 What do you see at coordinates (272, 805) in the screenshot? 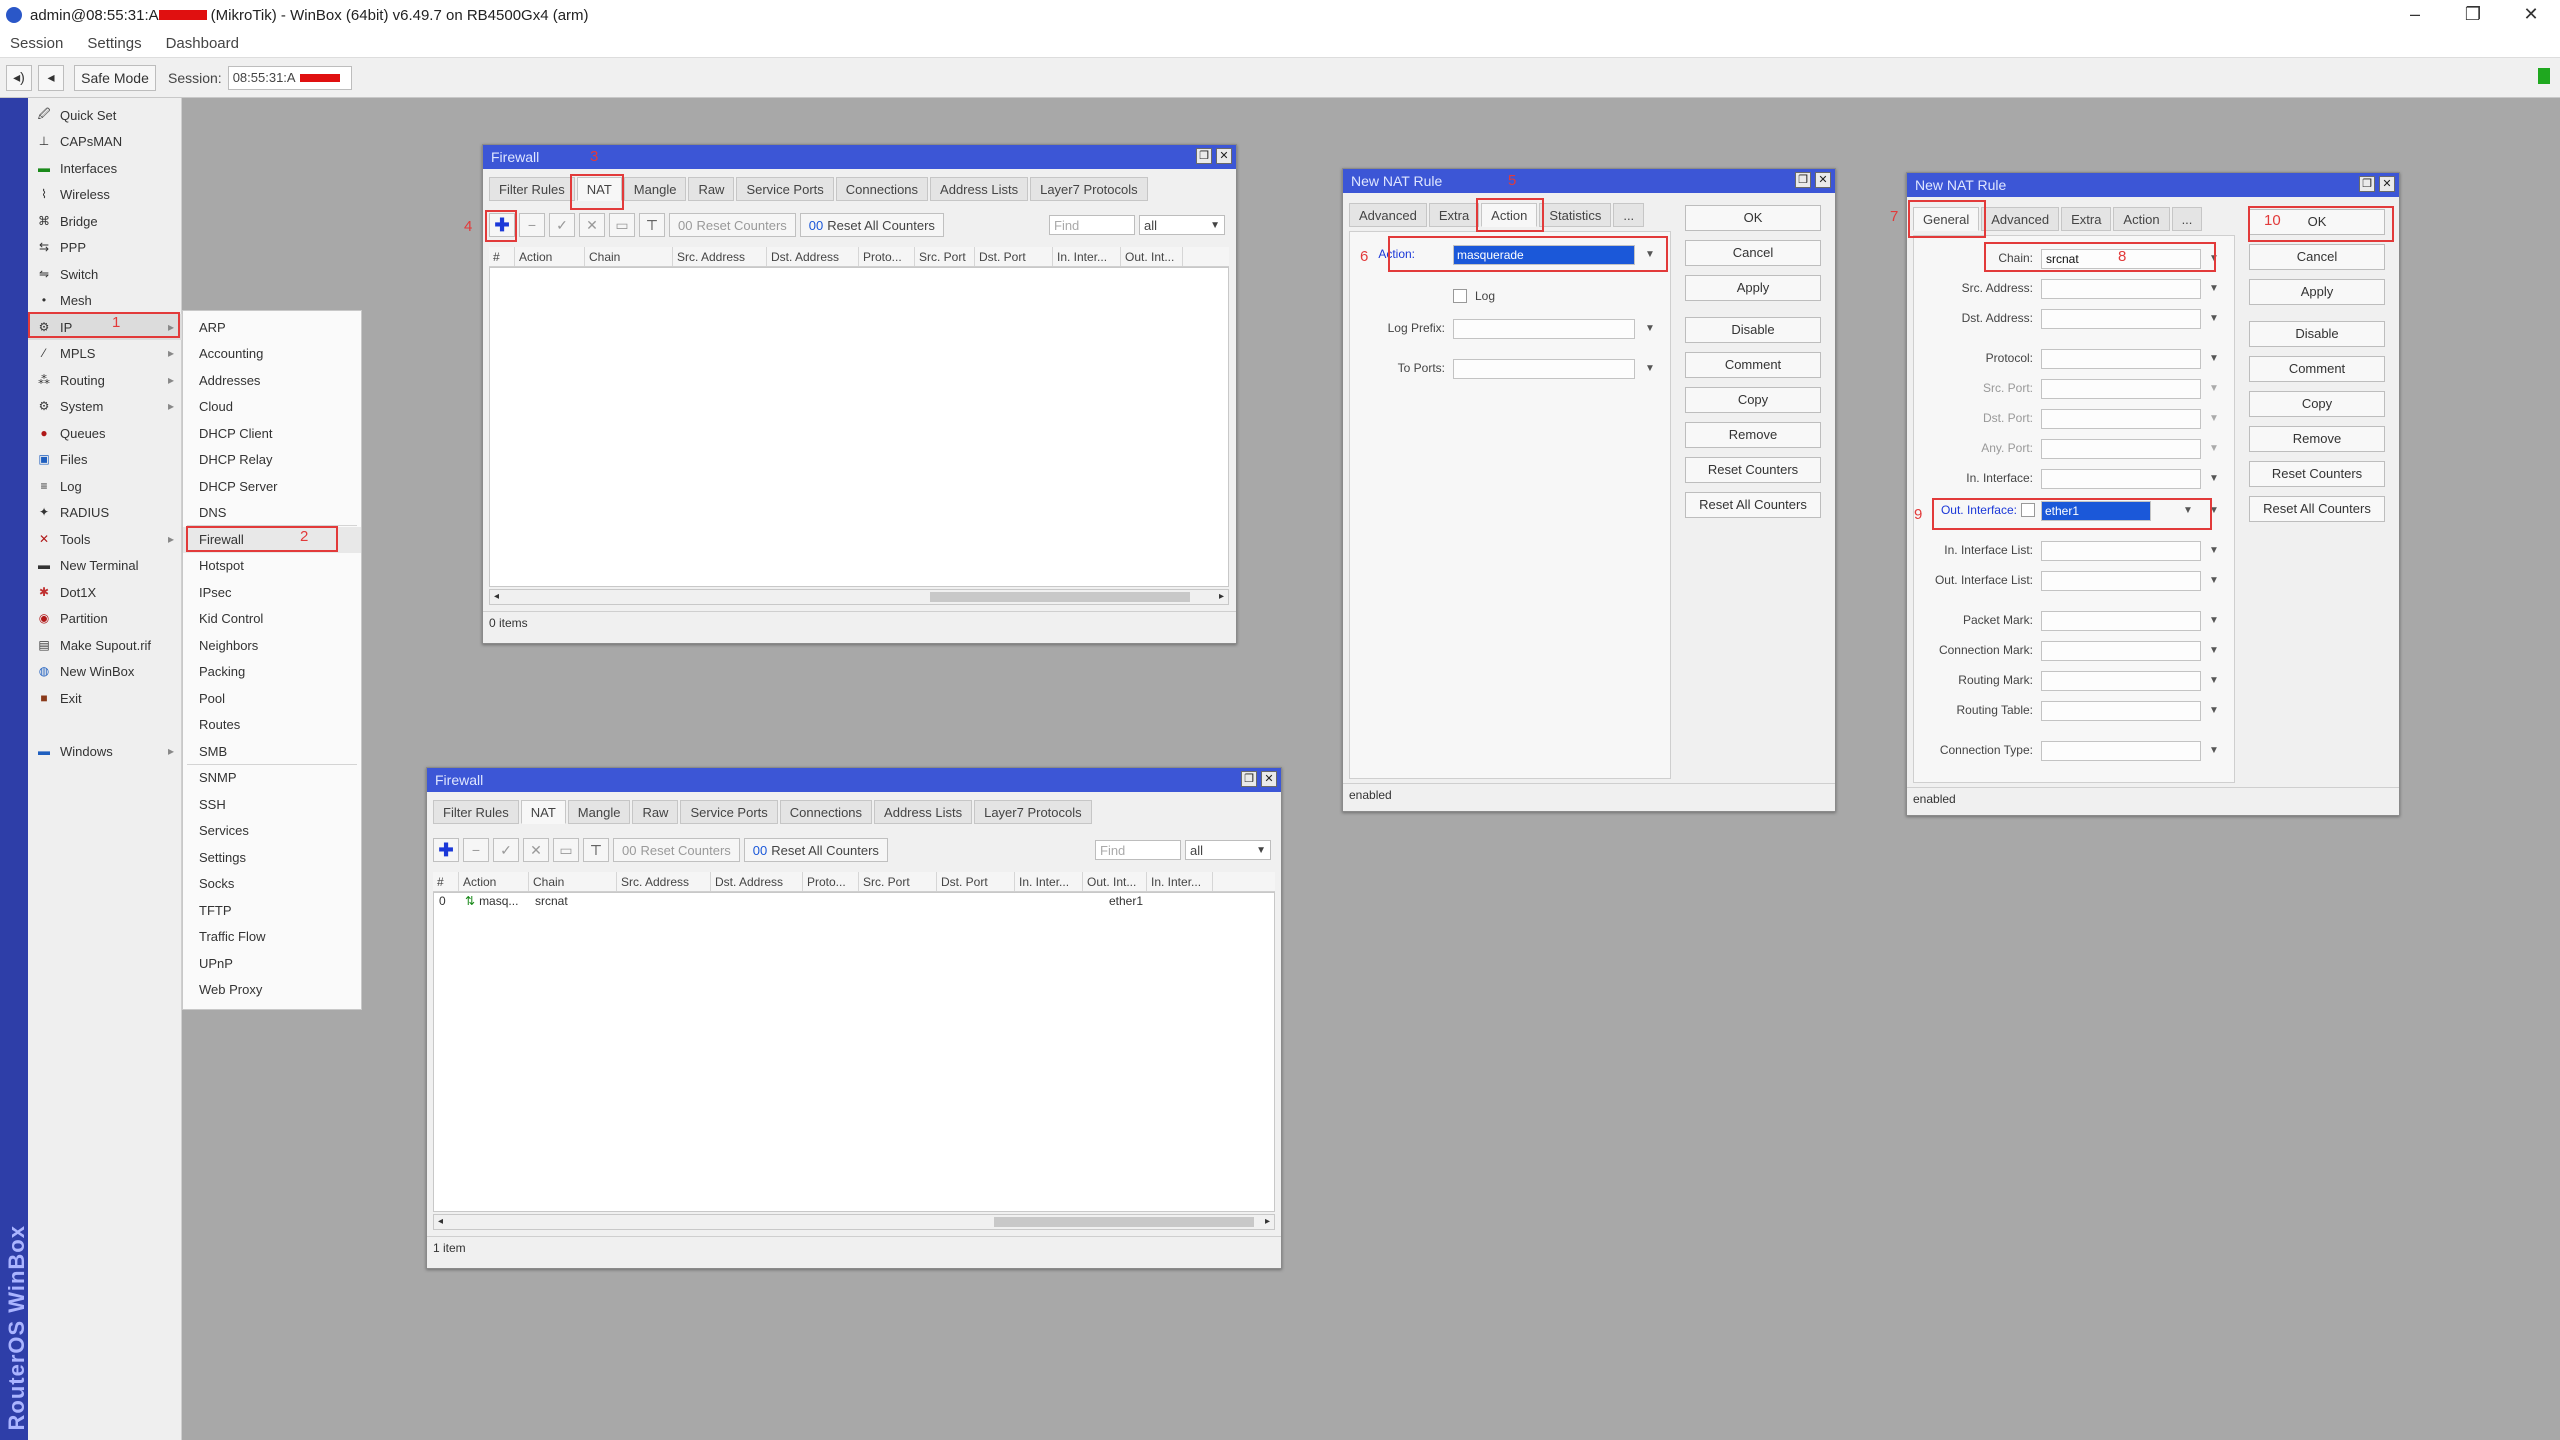
I see `submenu-item-ssh: SSH` at bounding box center [272, 805].